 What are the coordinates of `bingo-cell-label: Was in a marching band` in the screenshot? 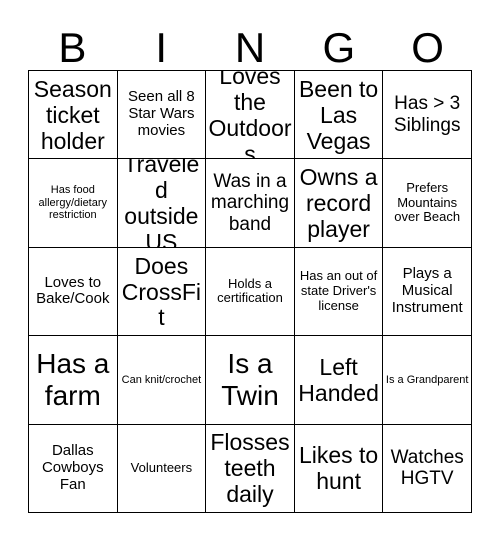 It's located at (250, 202).